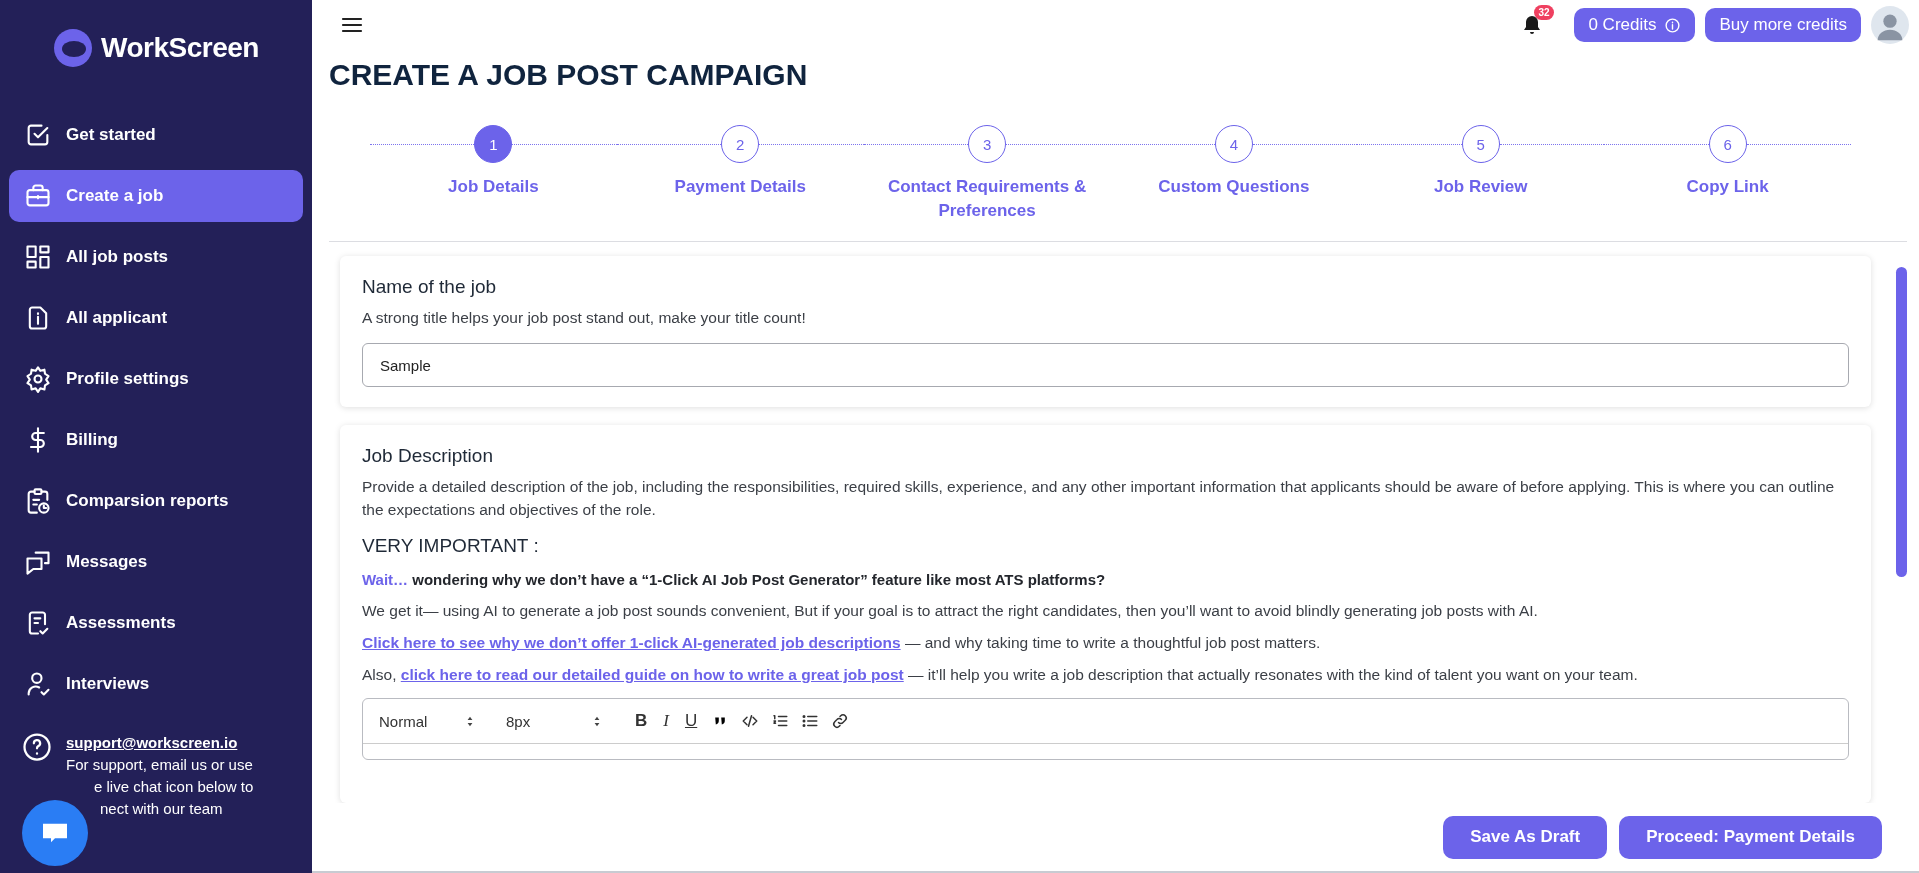 This screenshot has height=873, width=1919. Describe the element at coordinates (652, 674) in the screenshot. I see `link: click here to read our detailed guide on how to write a great job post` at that location.